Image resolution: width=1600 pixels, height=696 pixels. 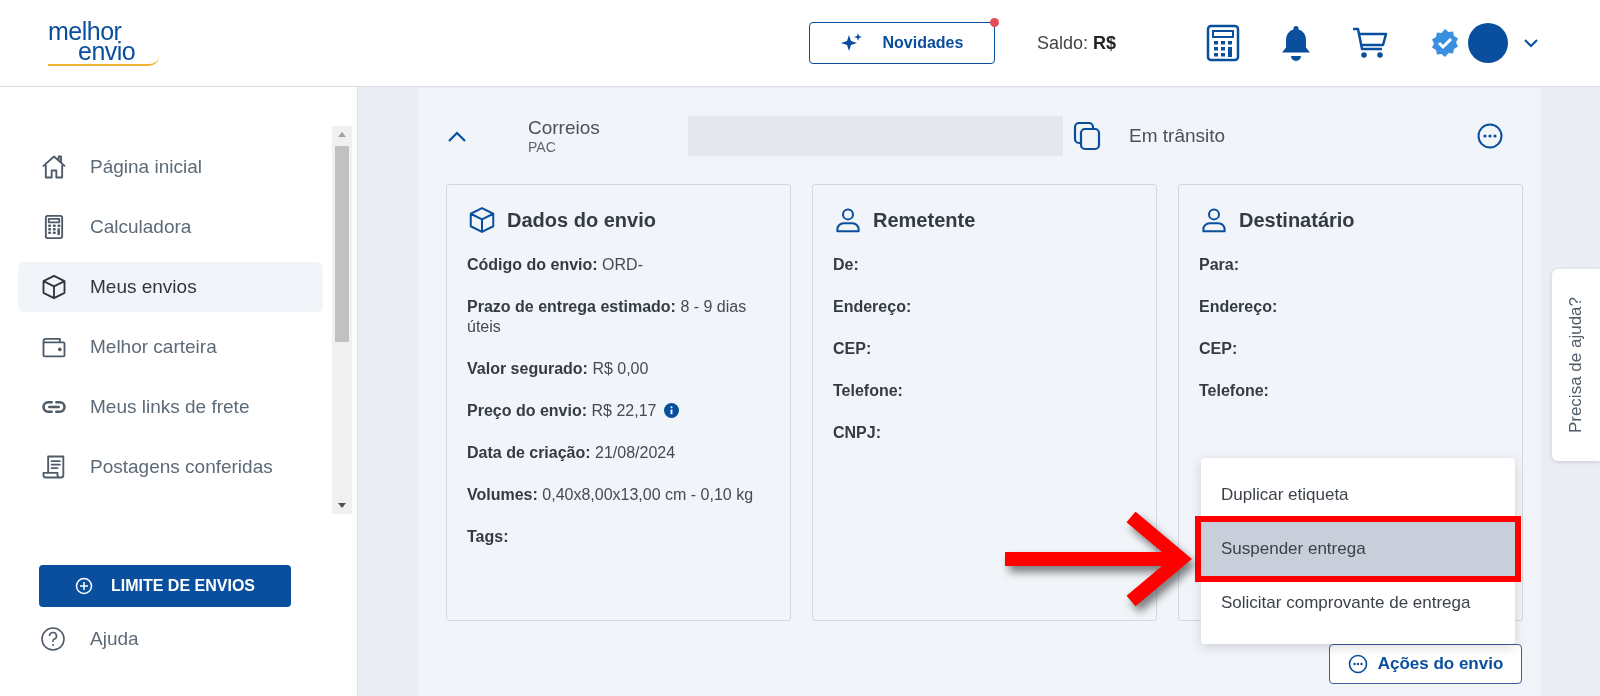 What do you see at coordinates (54, 167) in the screenshot?
I see `home-icon` at bounding box center [54, 167].